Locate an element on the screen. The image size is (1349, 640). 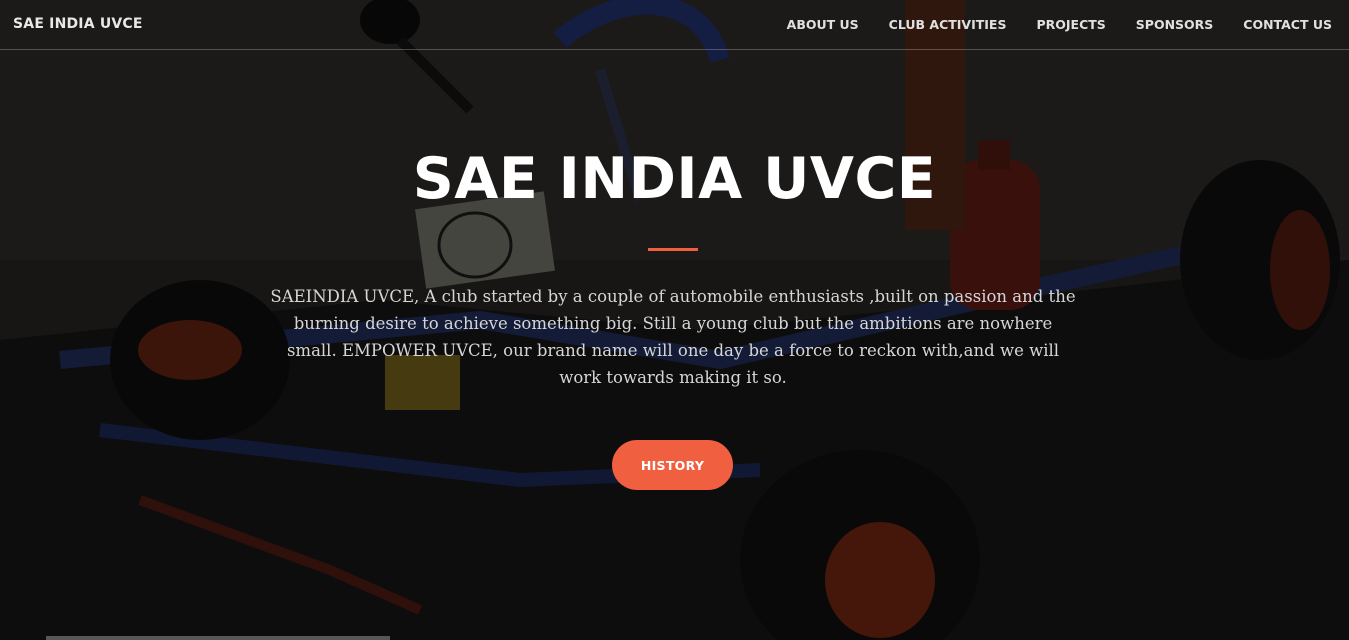
nav-link-about-us: ABOUT US is located at coordinates (823, 24).